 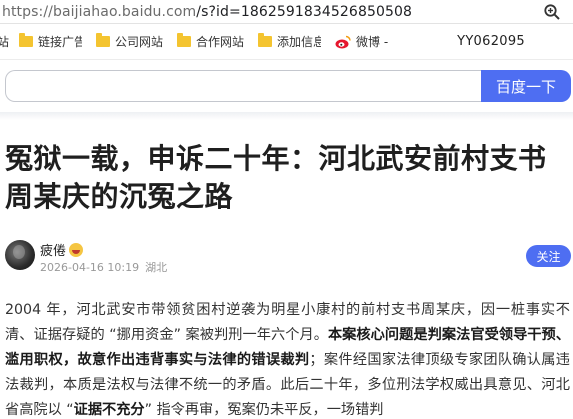 I want to click on bookmark-label: 添加信息, so click(x=299, y=42).